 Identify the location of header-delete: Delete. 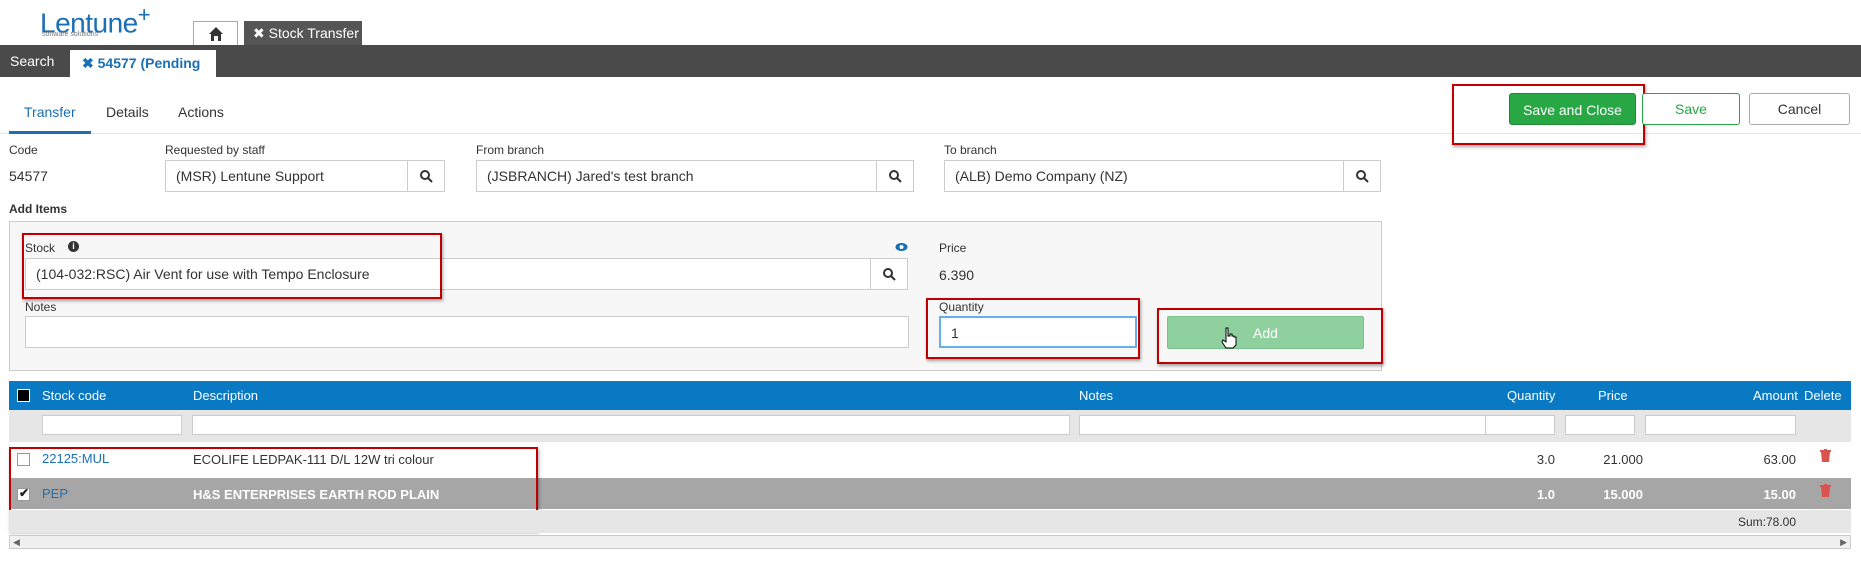
(1823, 395).